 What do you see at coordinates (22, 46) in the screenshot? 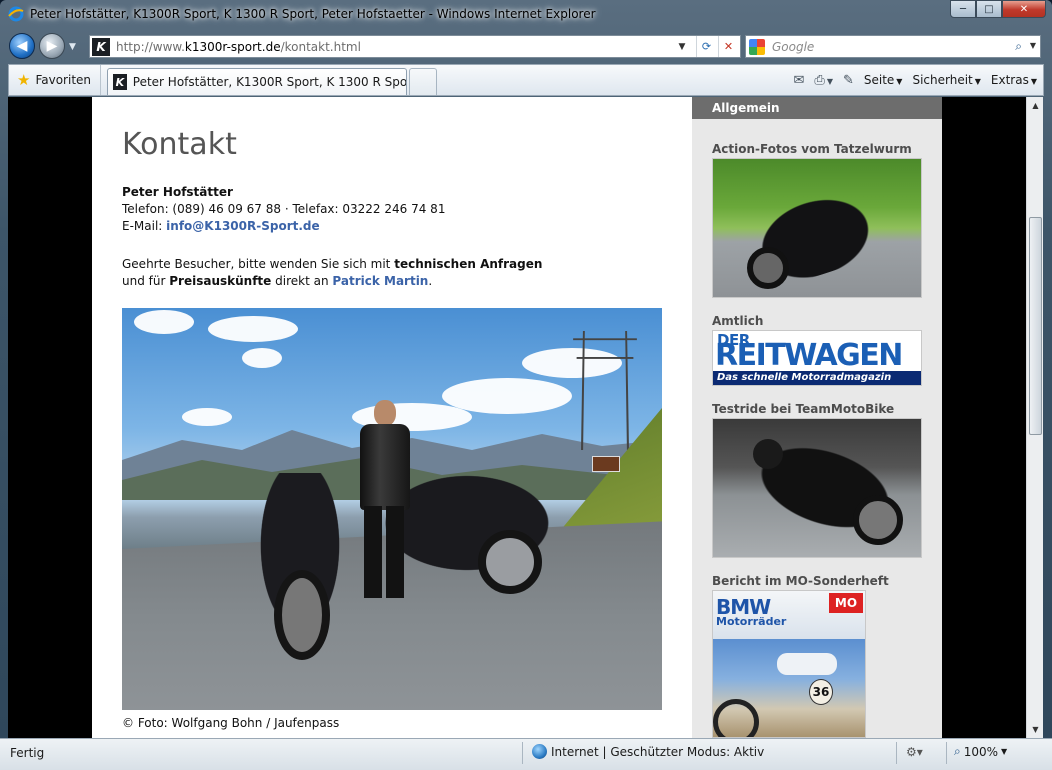
I see `back-button: ◀` at bounding box center [22, 46].